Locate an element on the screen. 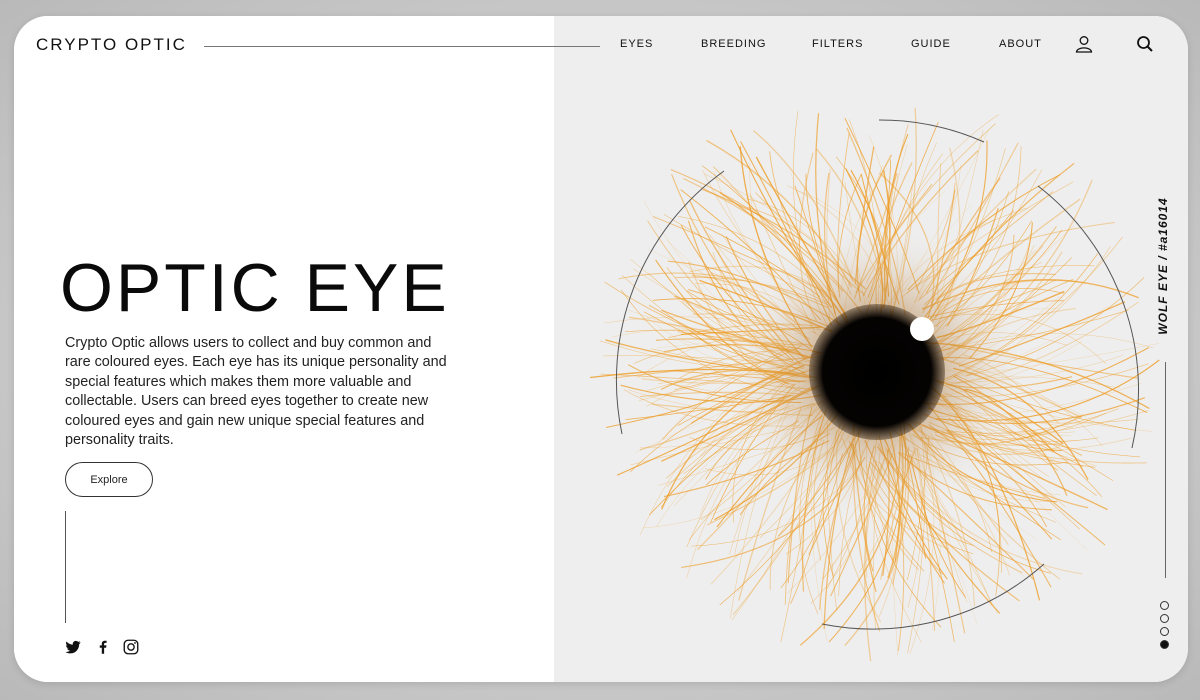 Image resolution: width=1200 pixels, height=700 pixels. instagram-icon is located at coordinates (131, 647).